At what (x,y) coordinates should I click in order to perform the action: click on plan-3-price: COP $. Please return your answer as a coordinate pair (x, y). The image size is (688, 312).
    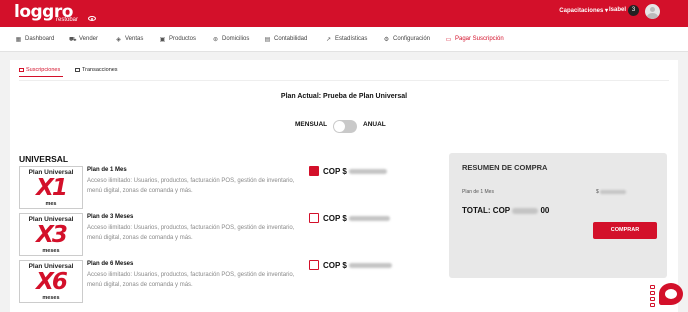
    Looking at the image, I should click on (335, 218).